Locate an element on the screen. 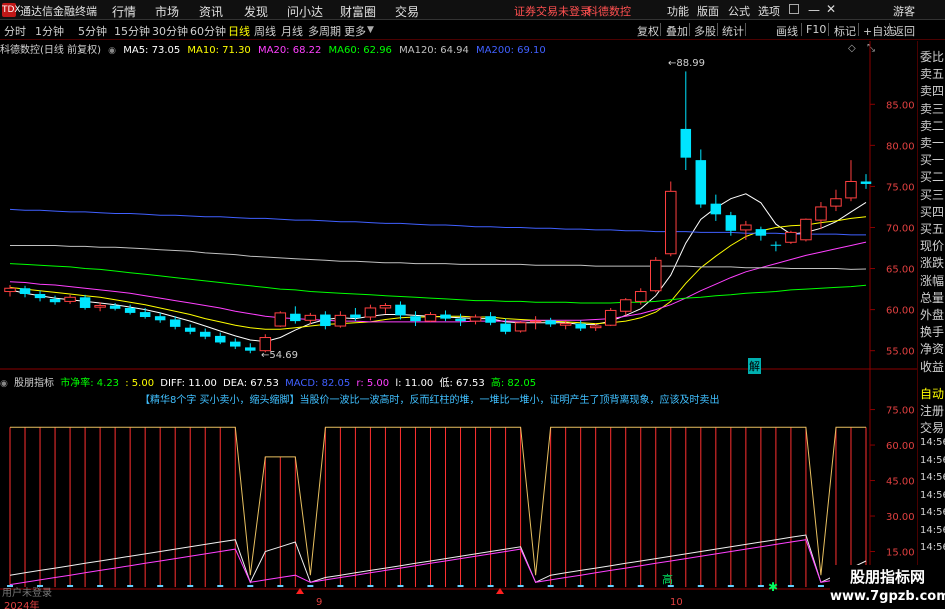  menu-wenxiaoda: 问小达 is located at coordinates (305, 11).